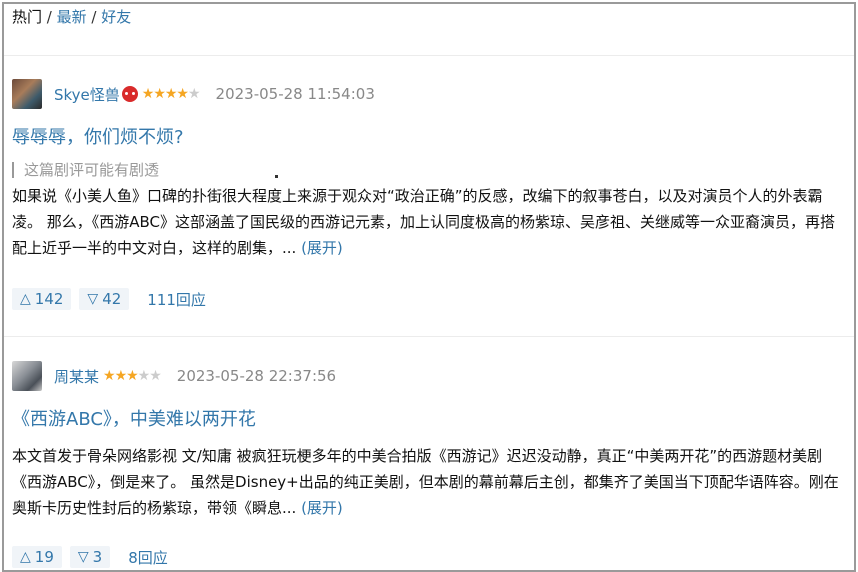 This screenshot has height=572, width=858. Describe the element at coordinates (276, 176) in the screenshot. I see `stray-dot` at that location.